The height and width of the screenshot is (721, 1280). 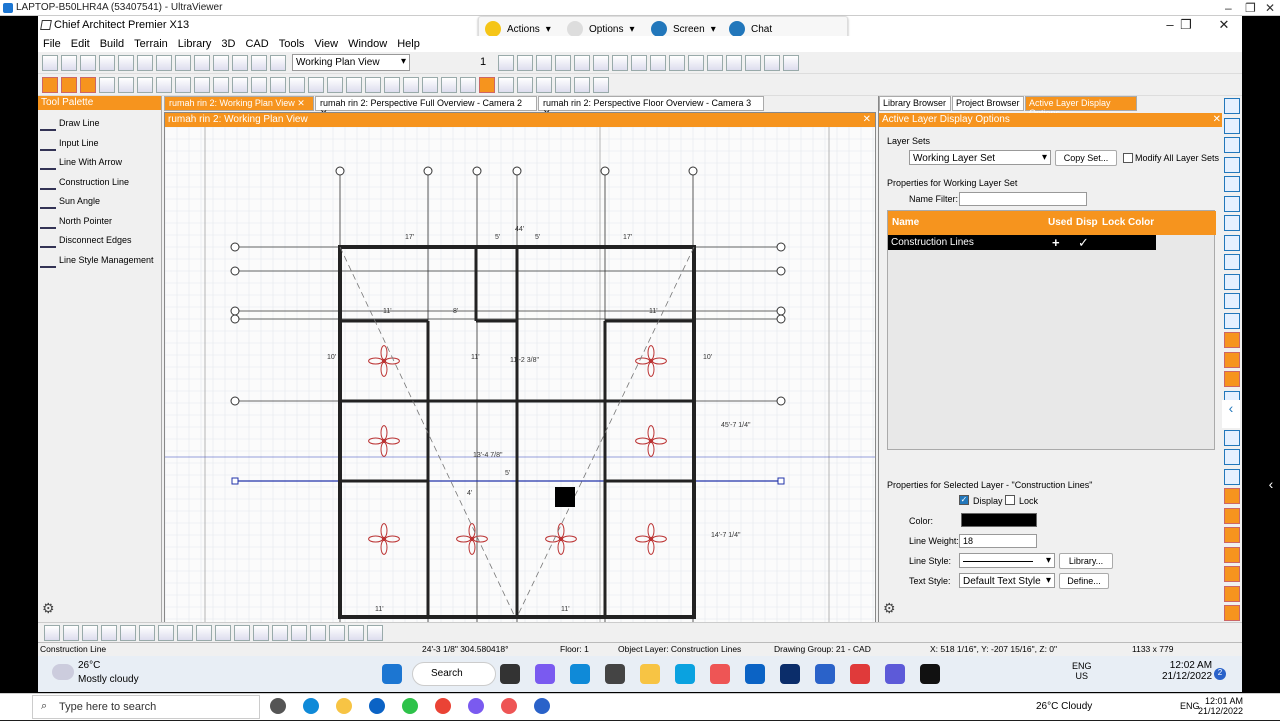 I want to click on menu-file: File, so click(x=52, y=44).